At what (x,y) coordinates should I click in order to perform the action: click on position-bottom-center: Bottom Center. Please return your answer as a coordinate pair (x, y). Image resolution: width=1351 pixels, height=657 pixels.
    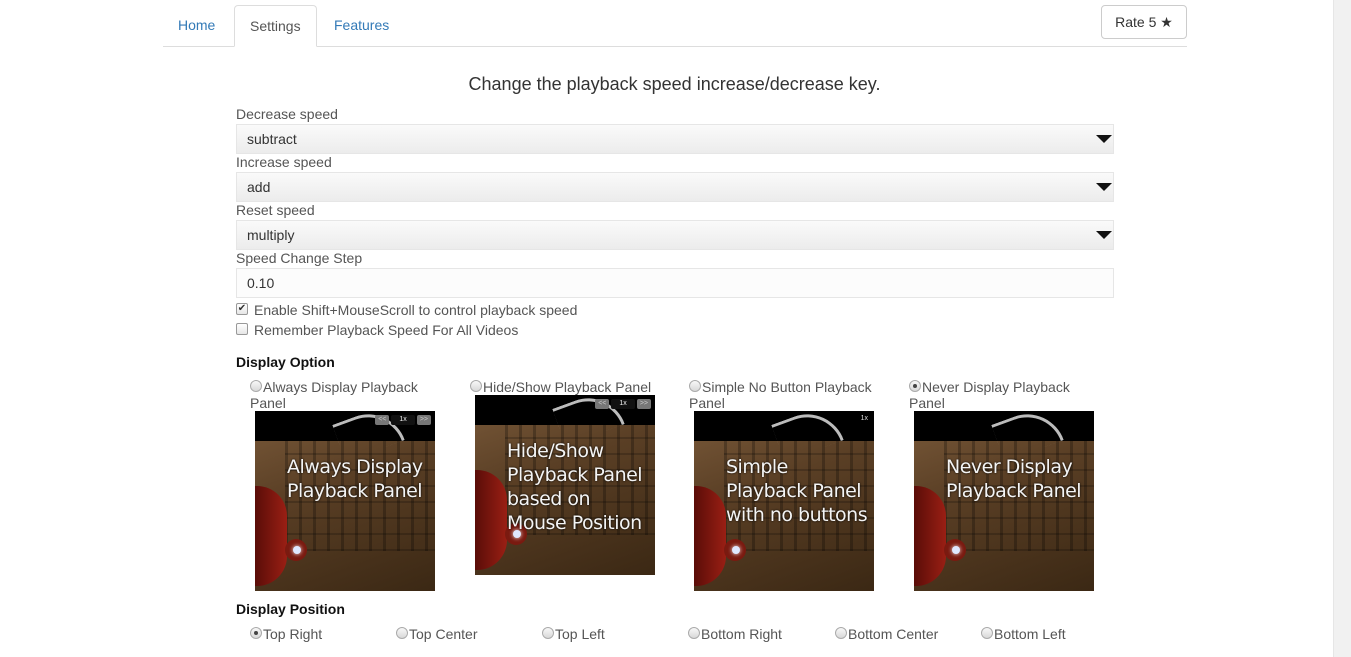
    Looking at the image, I should click on (886, 634).